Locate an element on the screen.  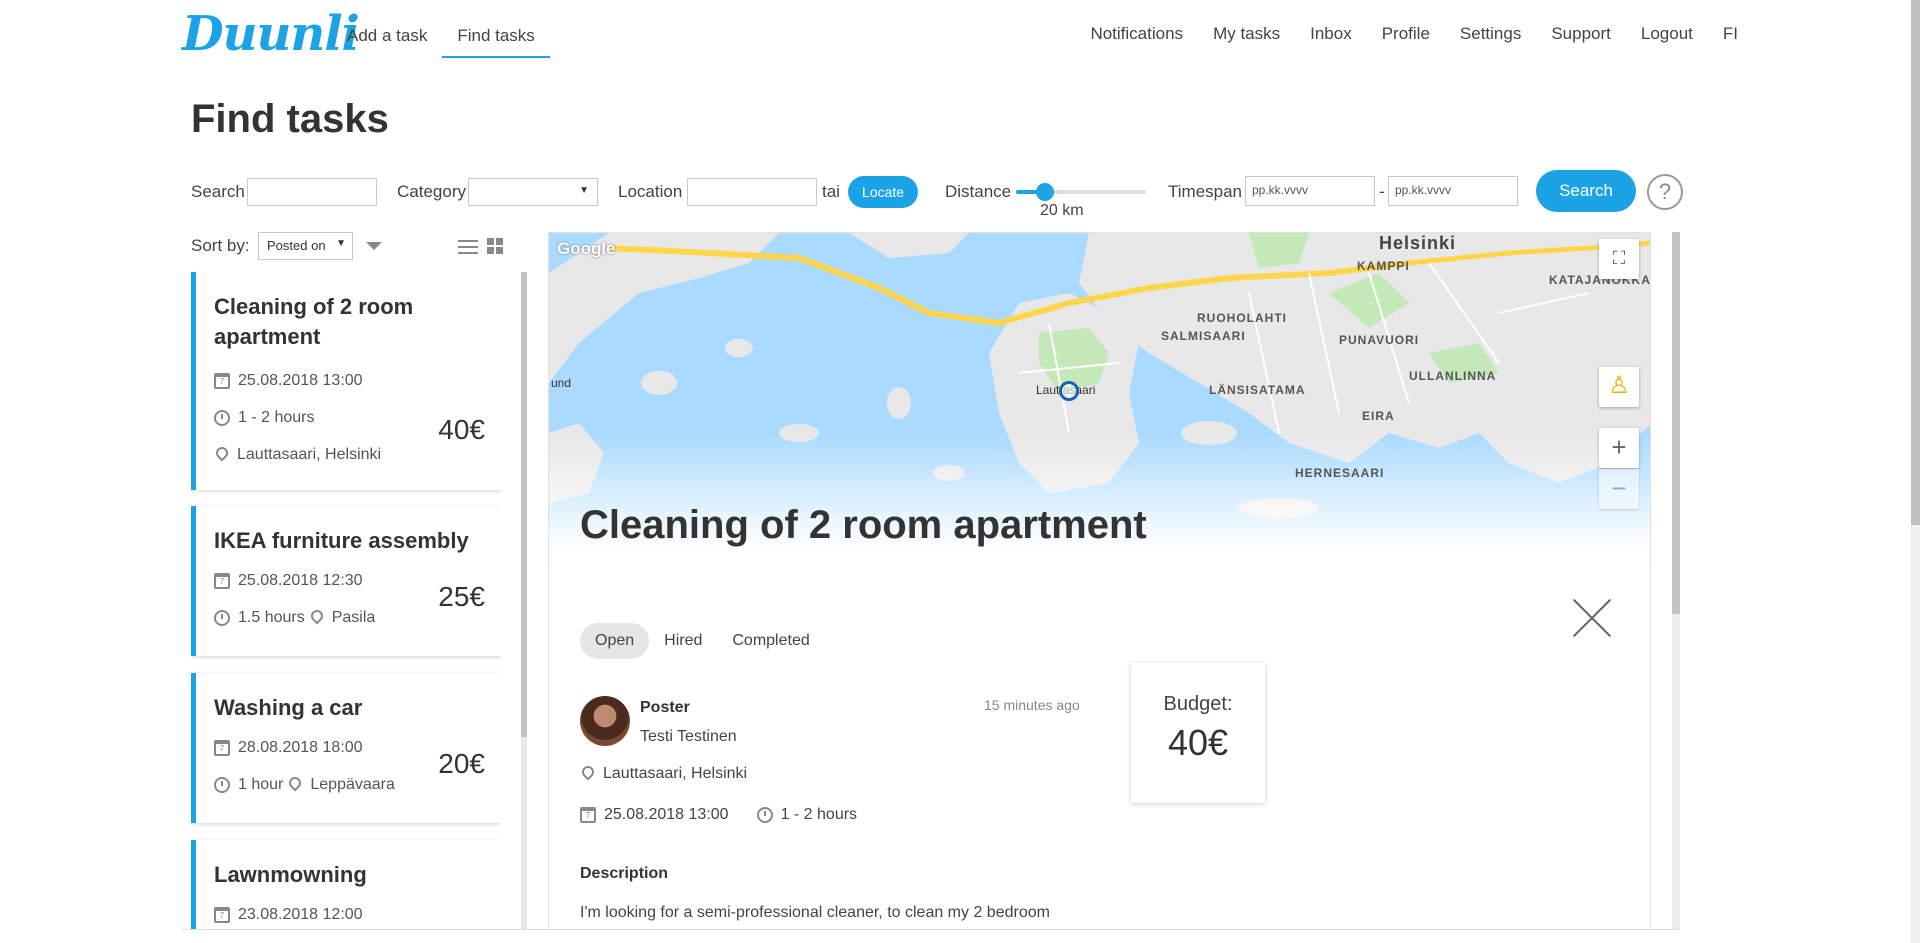
task-price: 20€ is located at coordinates (461, 763).